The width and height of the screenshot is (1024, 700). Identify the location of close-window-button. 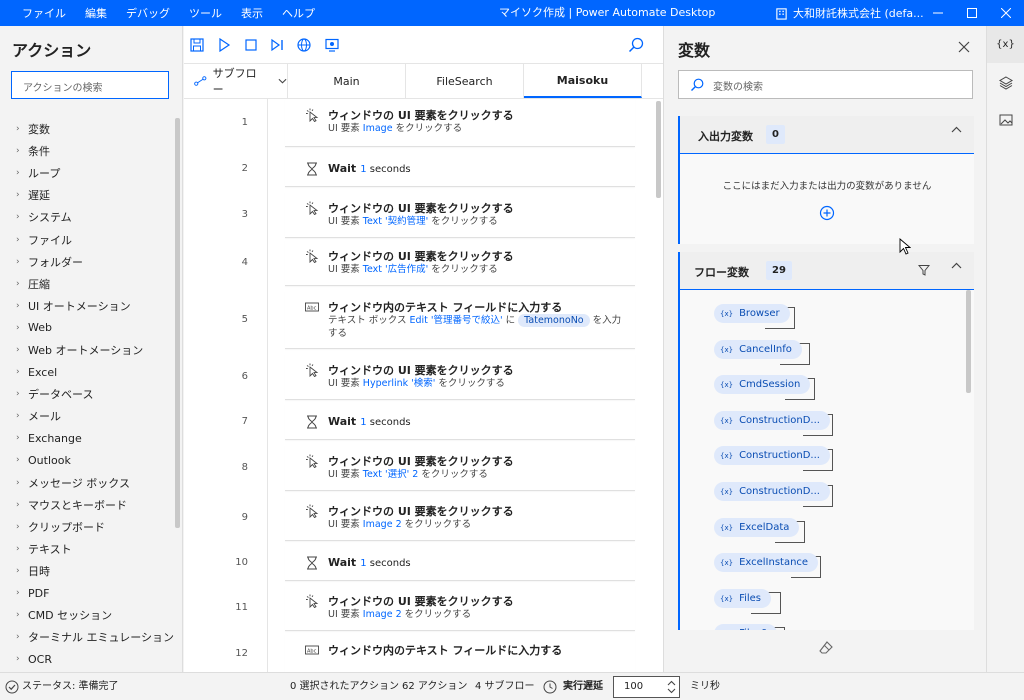
(1006, 13).